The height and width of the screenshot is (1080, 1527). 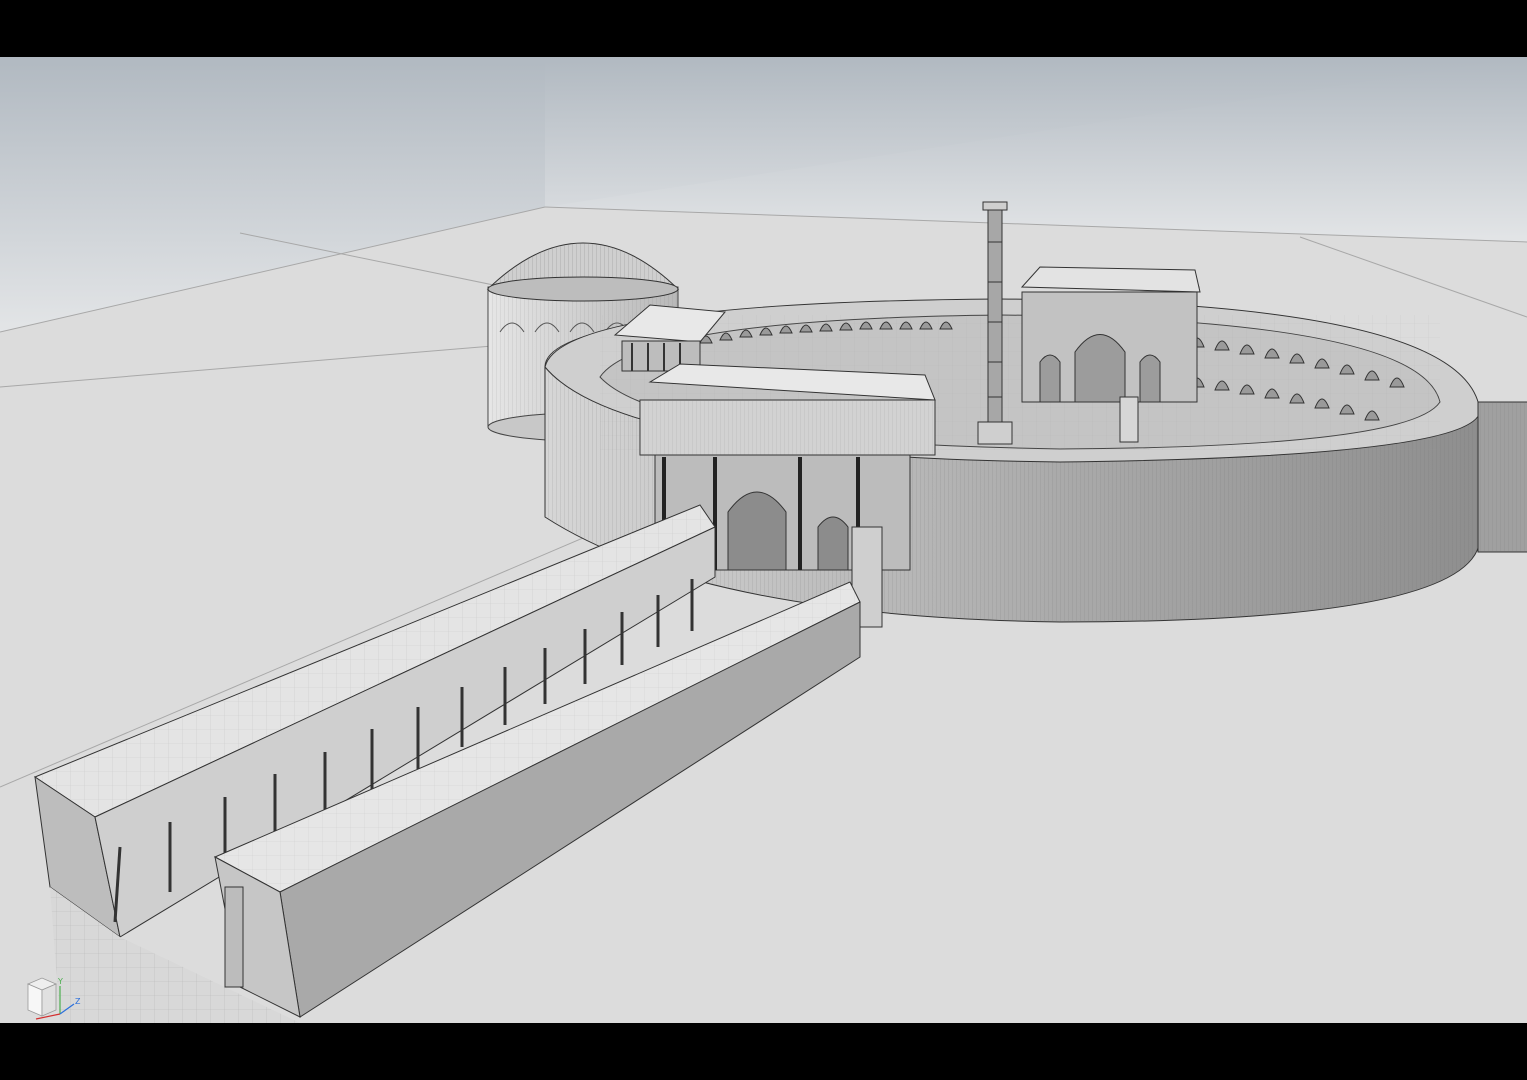 What do you see at coordinates (35, 1000) in the screenshot?
I see `gizmo-cube-left` at bounding box center [35, 1000].